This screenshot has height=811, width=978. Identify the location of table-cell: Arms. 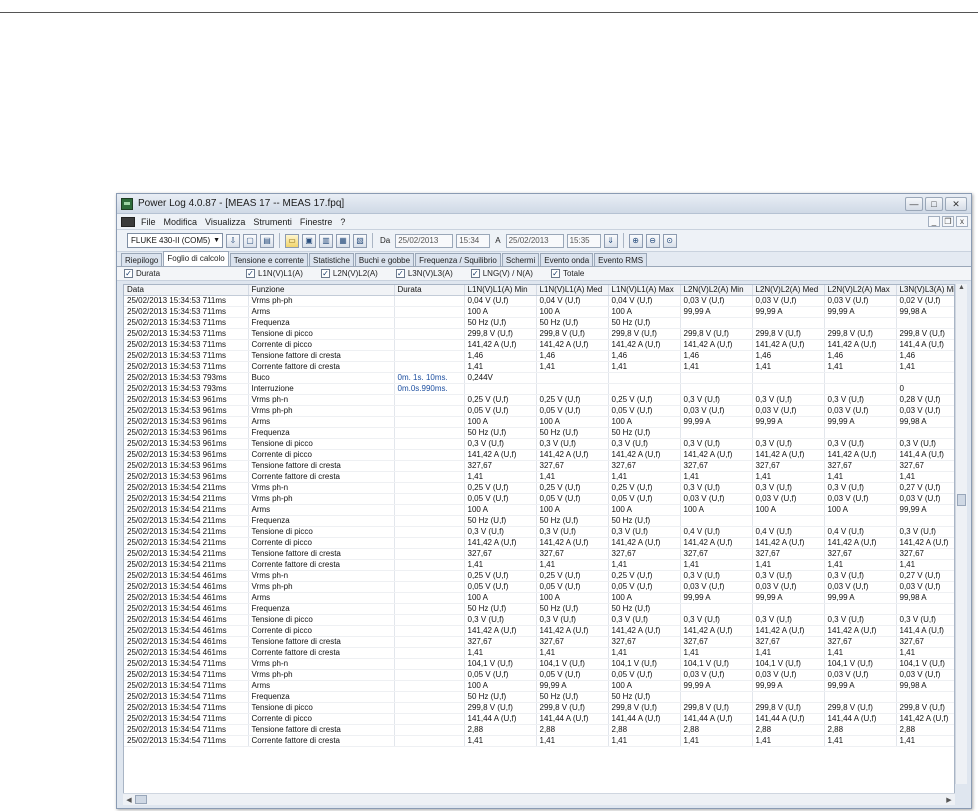
(321, 598).